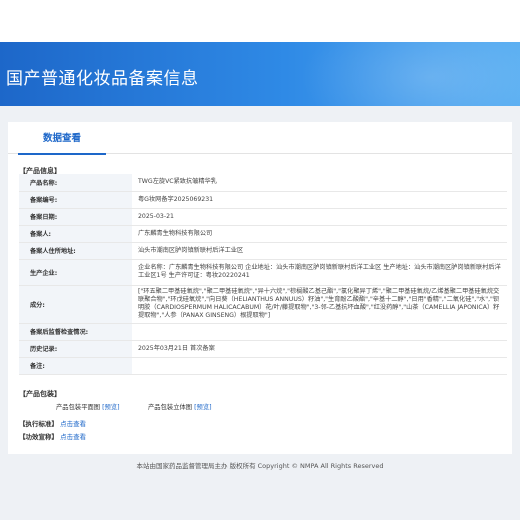 The height and width of the screenshot is (520, 520). I want to click on row-value: 2025-03-21, so click(319, 217).